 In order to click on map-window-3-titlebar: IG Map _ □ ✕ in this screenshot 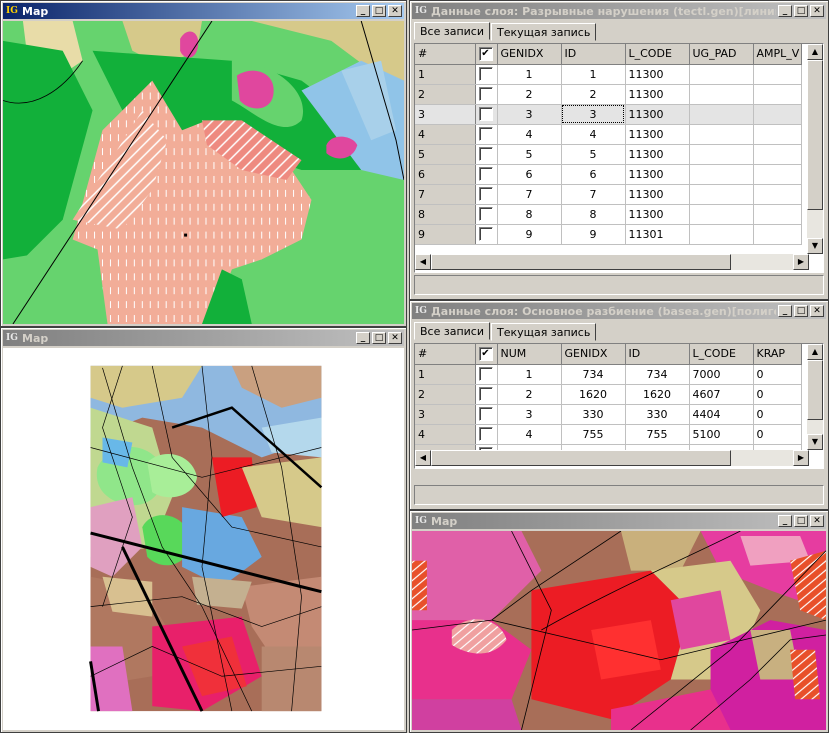, I will do `click(619, 521)`.